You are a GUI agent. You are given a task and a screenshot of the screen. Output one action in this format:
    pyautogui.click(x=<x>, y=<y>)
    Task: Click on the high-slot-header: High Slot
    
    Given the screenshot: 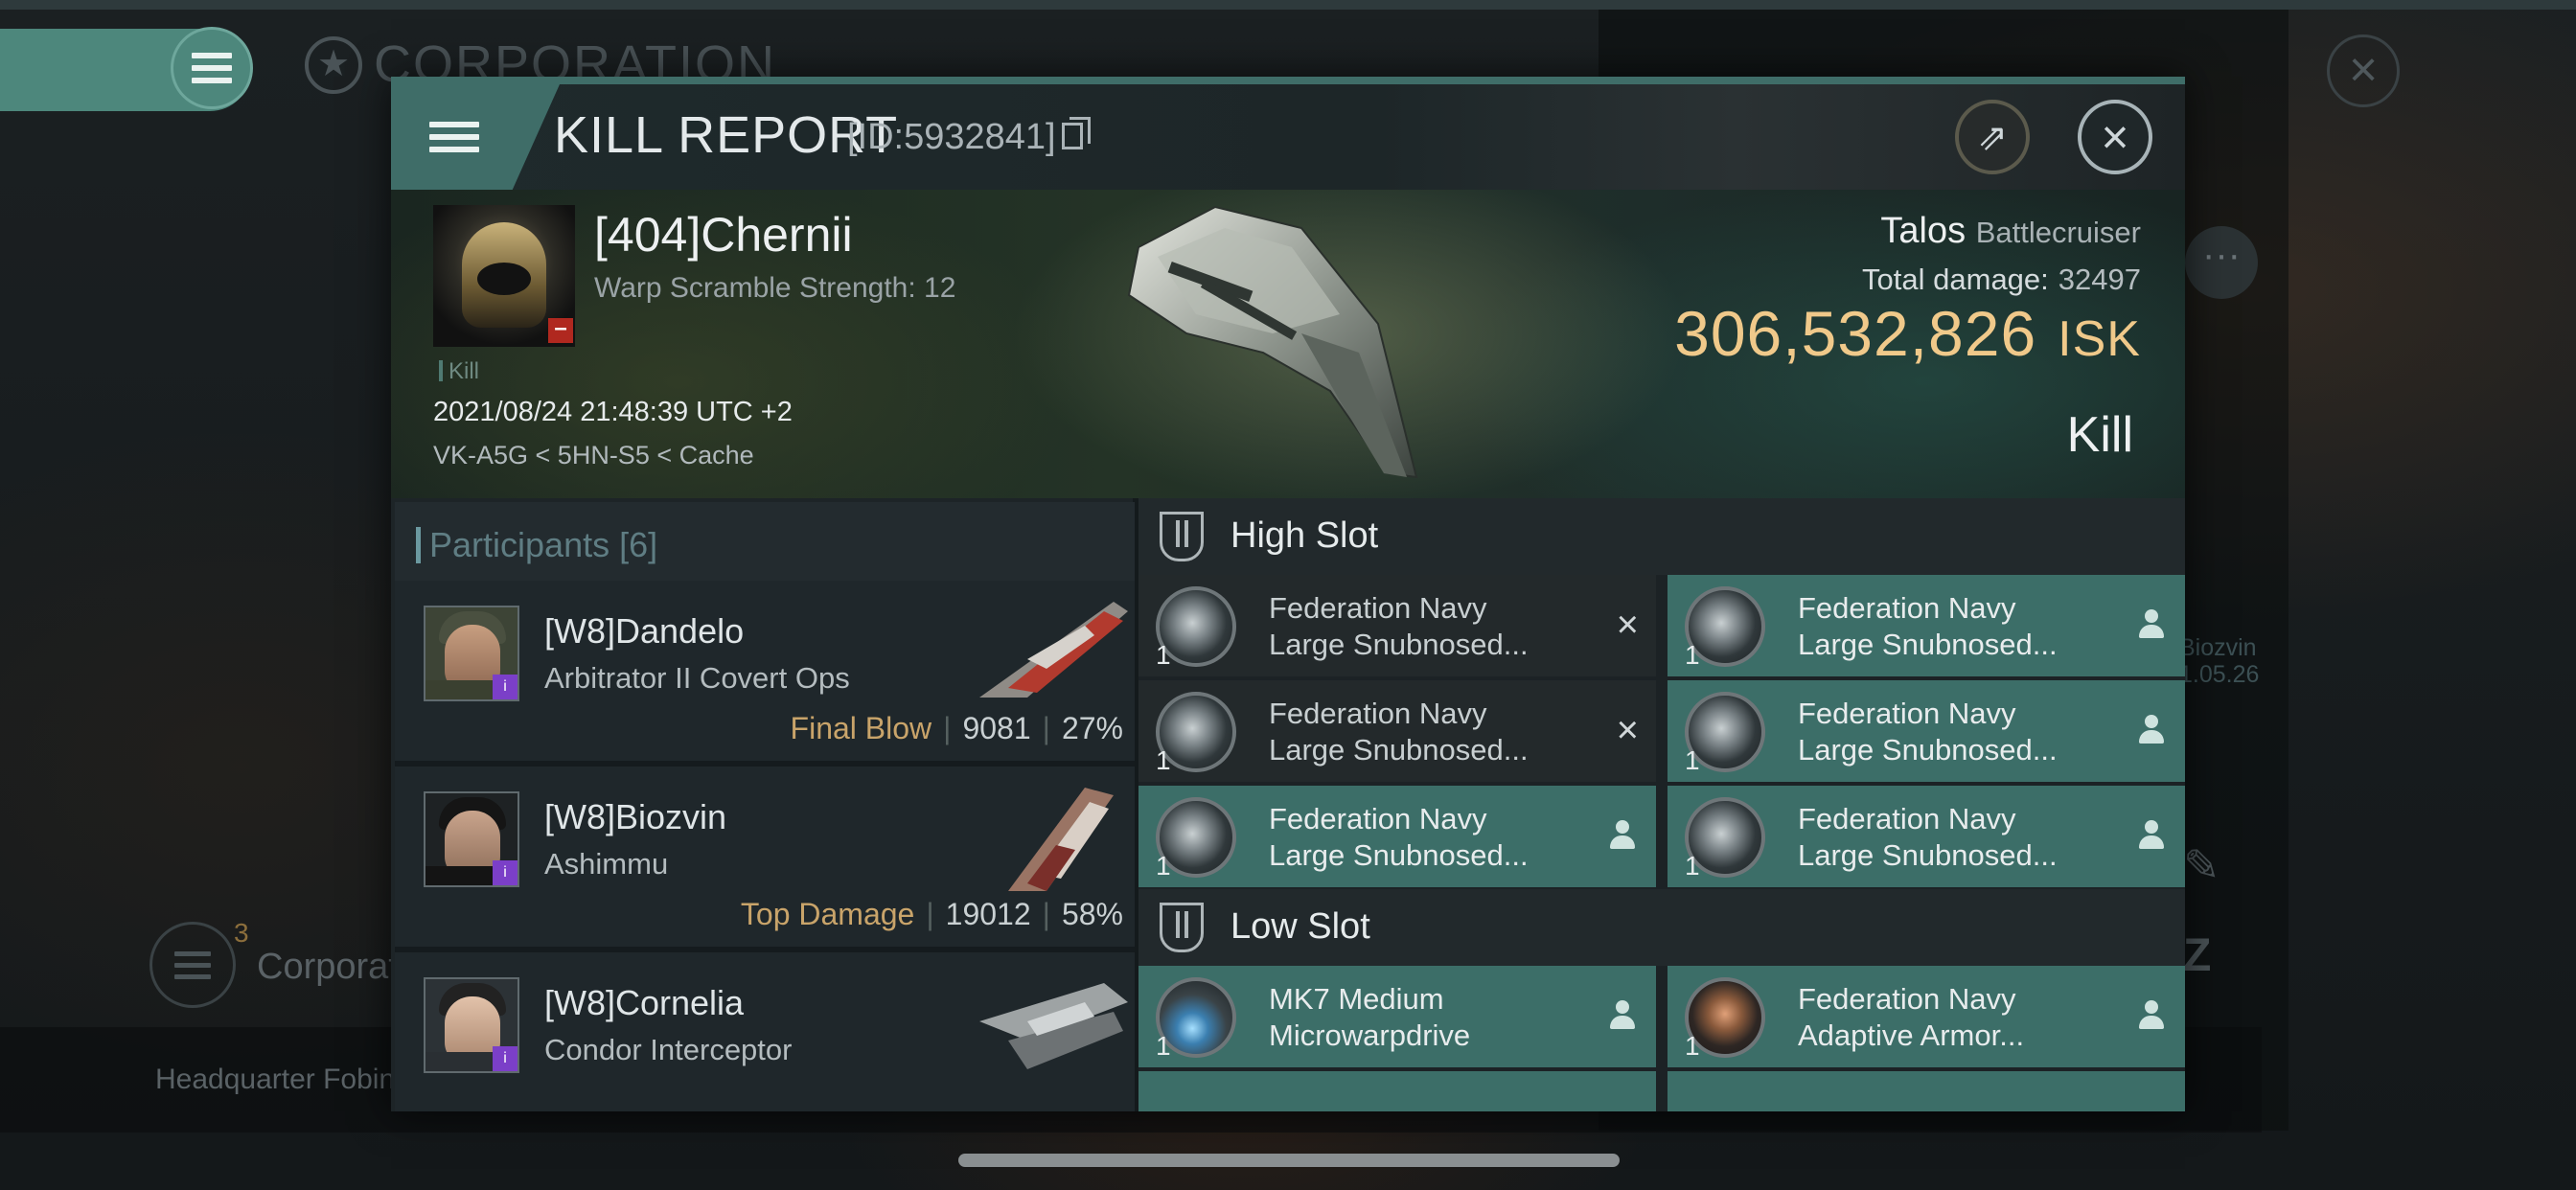 What is the action you would take?
    pyautogui.click(x=1661, y=537)
    